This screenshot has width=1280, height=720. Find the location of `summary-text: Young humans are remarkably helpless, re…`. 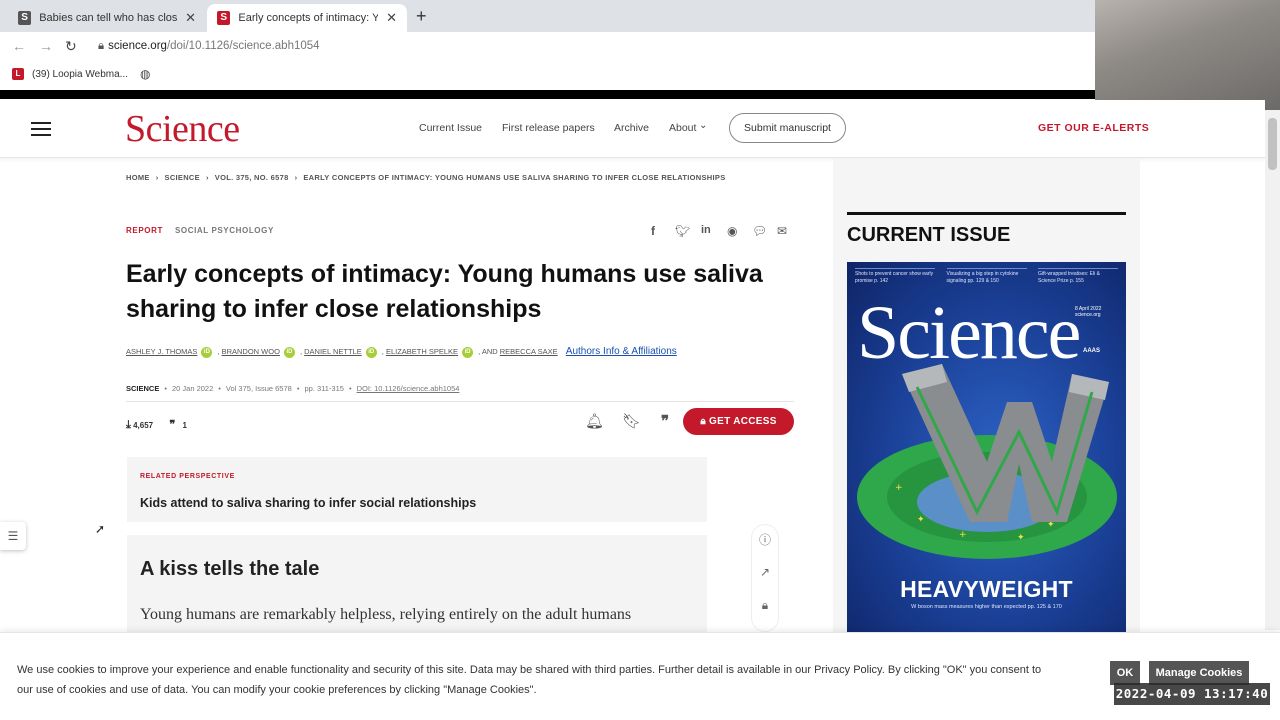

summary-text: Young humans are remarkably helpless, re… is located at coordinates (386, 614).